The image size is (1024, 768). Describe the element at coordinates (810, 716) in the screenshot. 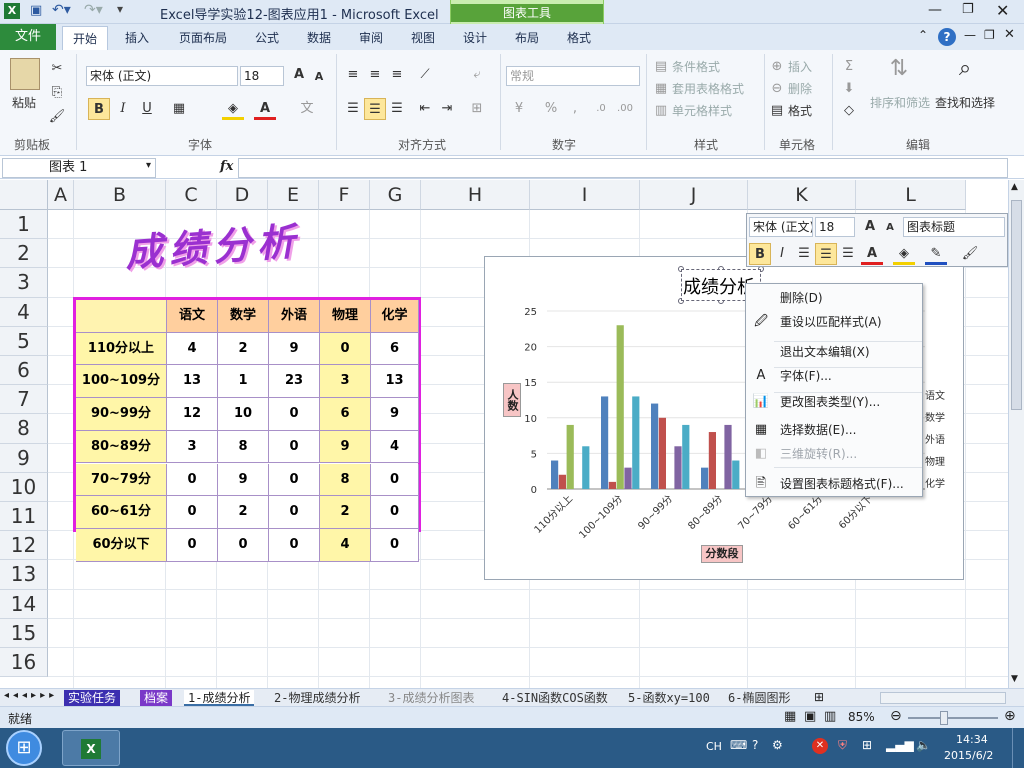

I see `page-layout-view-icon: ▣` at that location.